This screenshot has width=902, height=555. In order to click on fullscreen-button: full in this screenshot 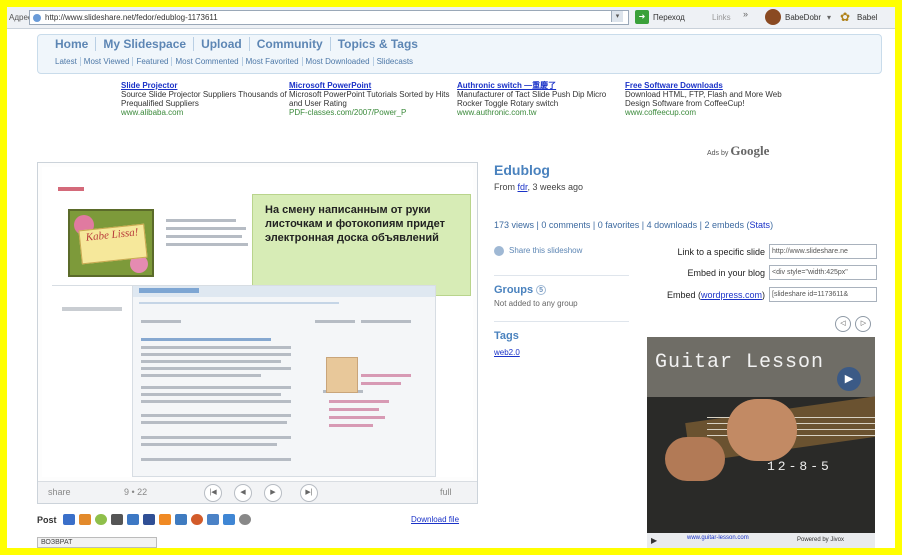, I will do `click(446, 492)`.